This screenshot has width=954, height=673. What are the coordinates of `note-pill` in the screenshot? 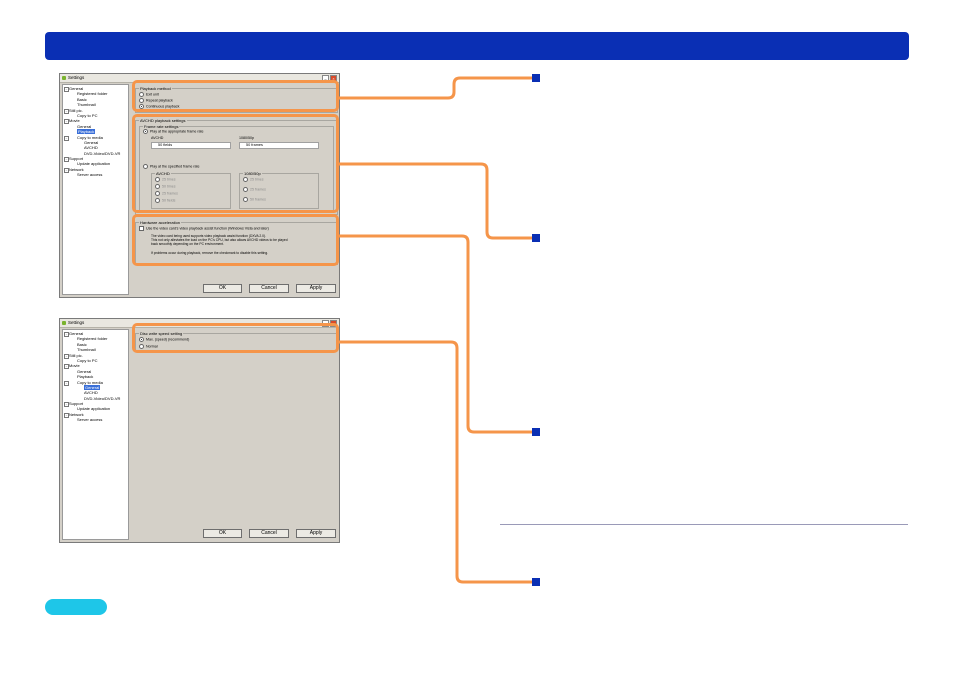 It's located at (76, 607).